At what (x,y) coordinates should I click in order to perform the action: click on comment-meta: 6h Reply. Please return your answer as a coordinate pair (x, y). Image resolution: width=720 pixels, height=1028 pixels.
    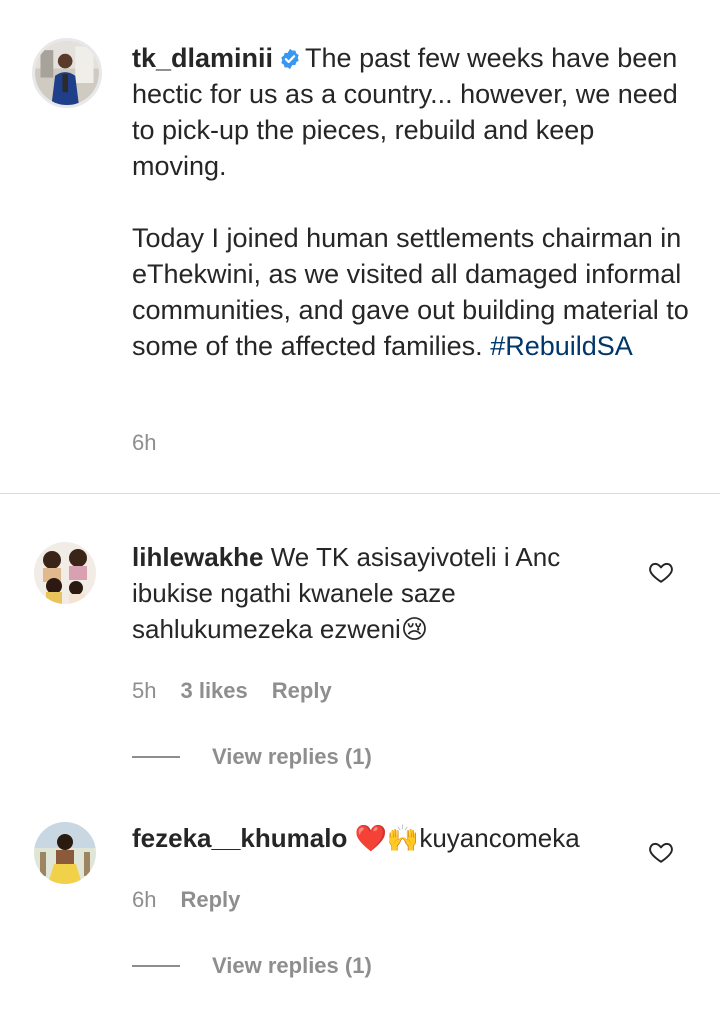
    Looking at the image, I should click on (186, 900).